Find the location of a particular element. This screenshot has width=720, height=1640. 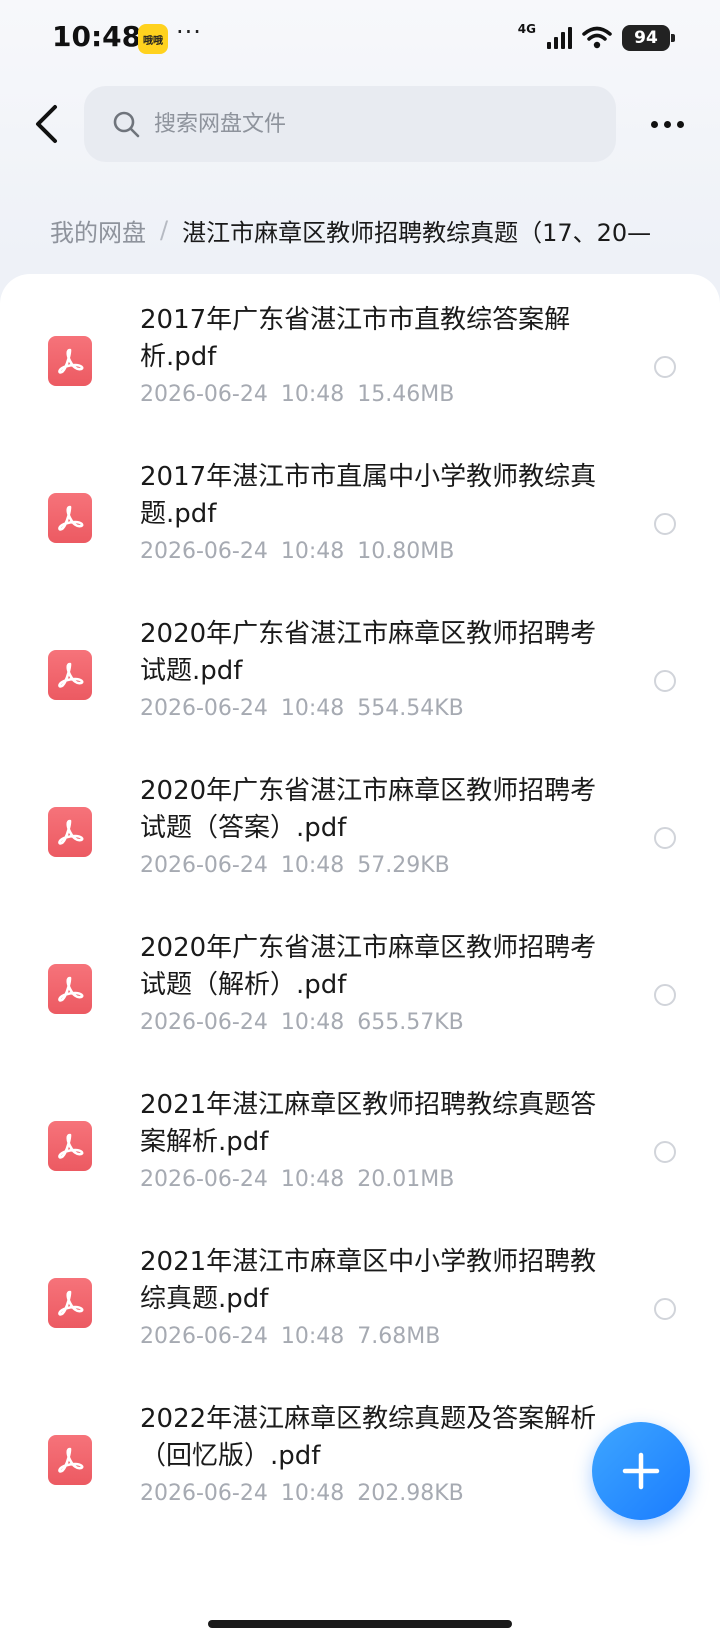

file-size: 7.68MB is located at coordinates (399, 1336).